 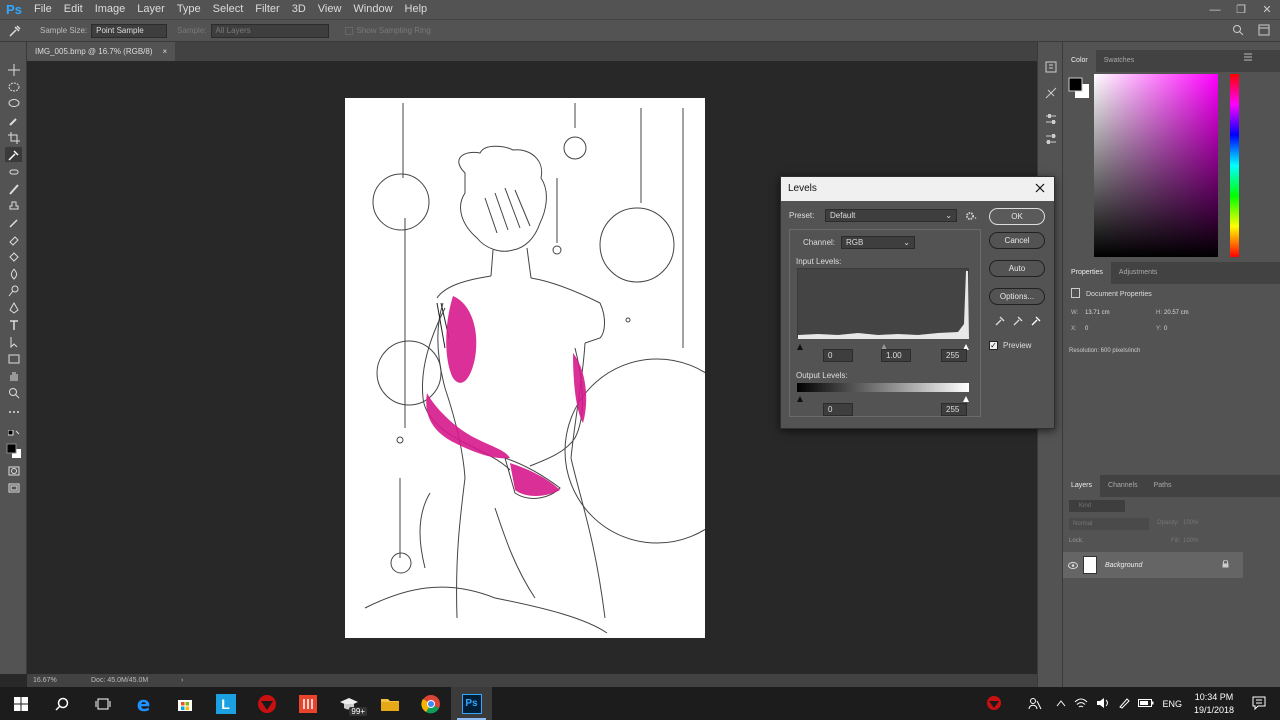 I want to click on show-sampling-ring-checkbox: Show Sampling Ring, so click(x=387, y=30).